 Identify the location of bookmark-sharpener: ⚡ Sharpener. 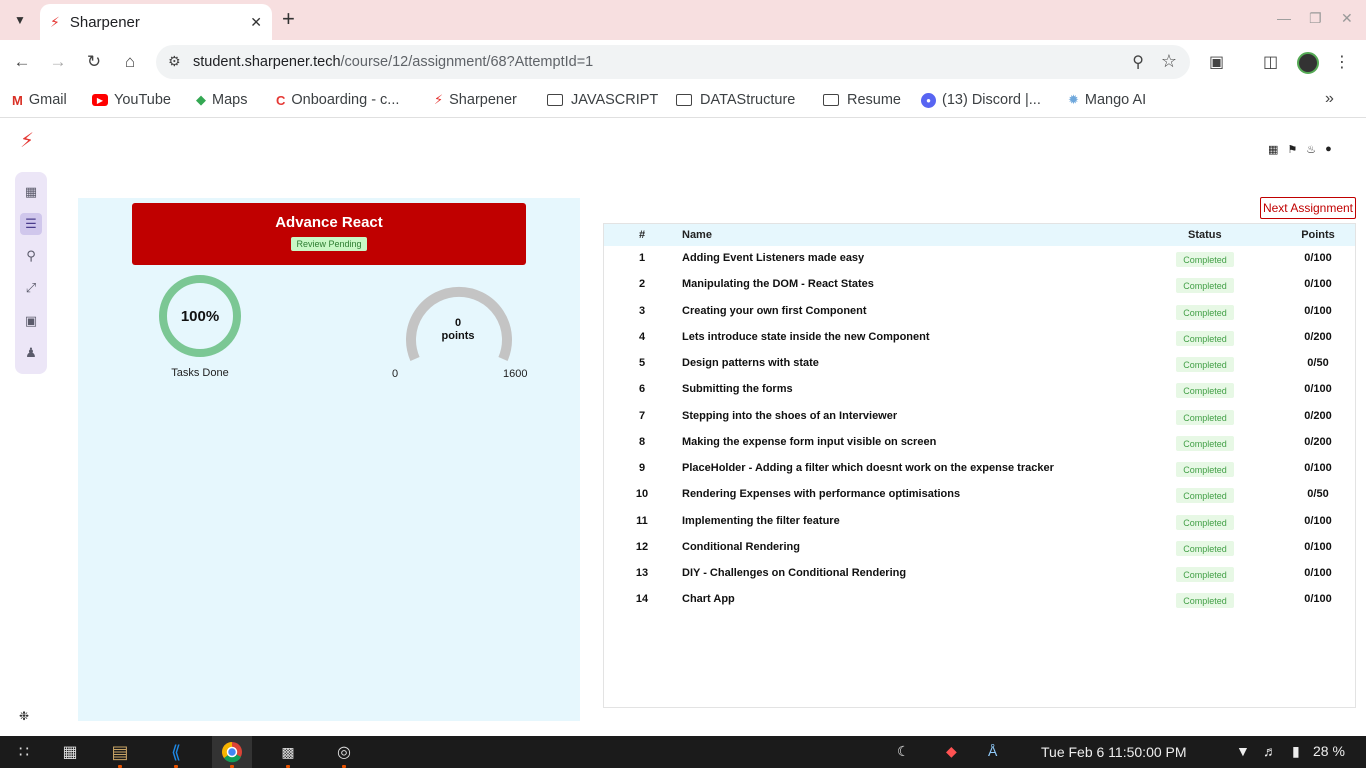
(475, 100).